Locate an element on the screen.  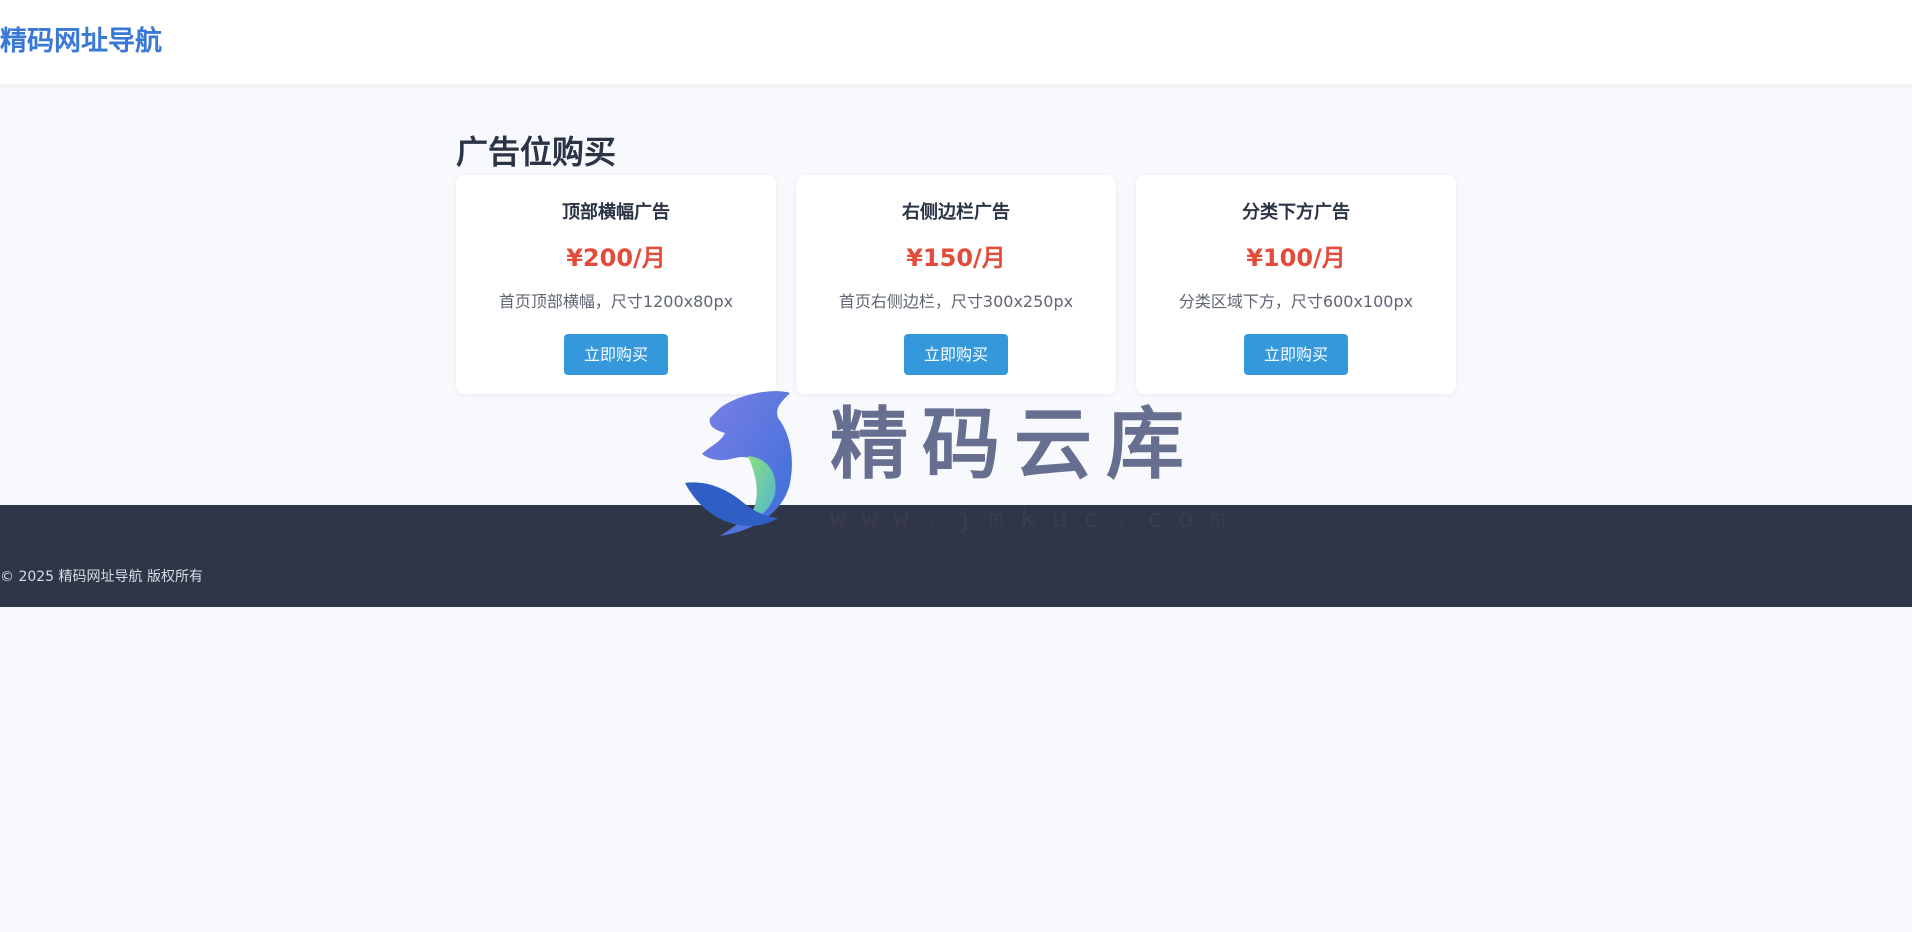
ad-card-description: 分类区域下方，尺寸600x100px is located at coordinates (1296, 301).